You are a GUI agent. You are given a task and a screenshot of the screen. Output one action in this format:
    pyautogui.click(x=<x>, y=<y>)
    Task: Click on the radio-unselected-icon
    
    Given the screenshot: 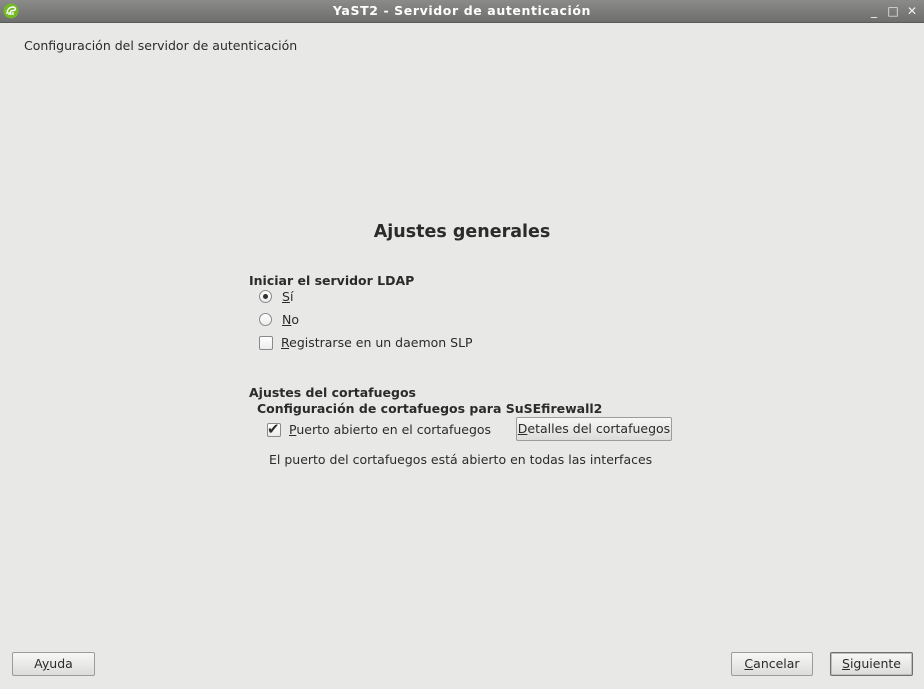 What is the action you would take?
    pyautogui.click(x=265, y=319)
    